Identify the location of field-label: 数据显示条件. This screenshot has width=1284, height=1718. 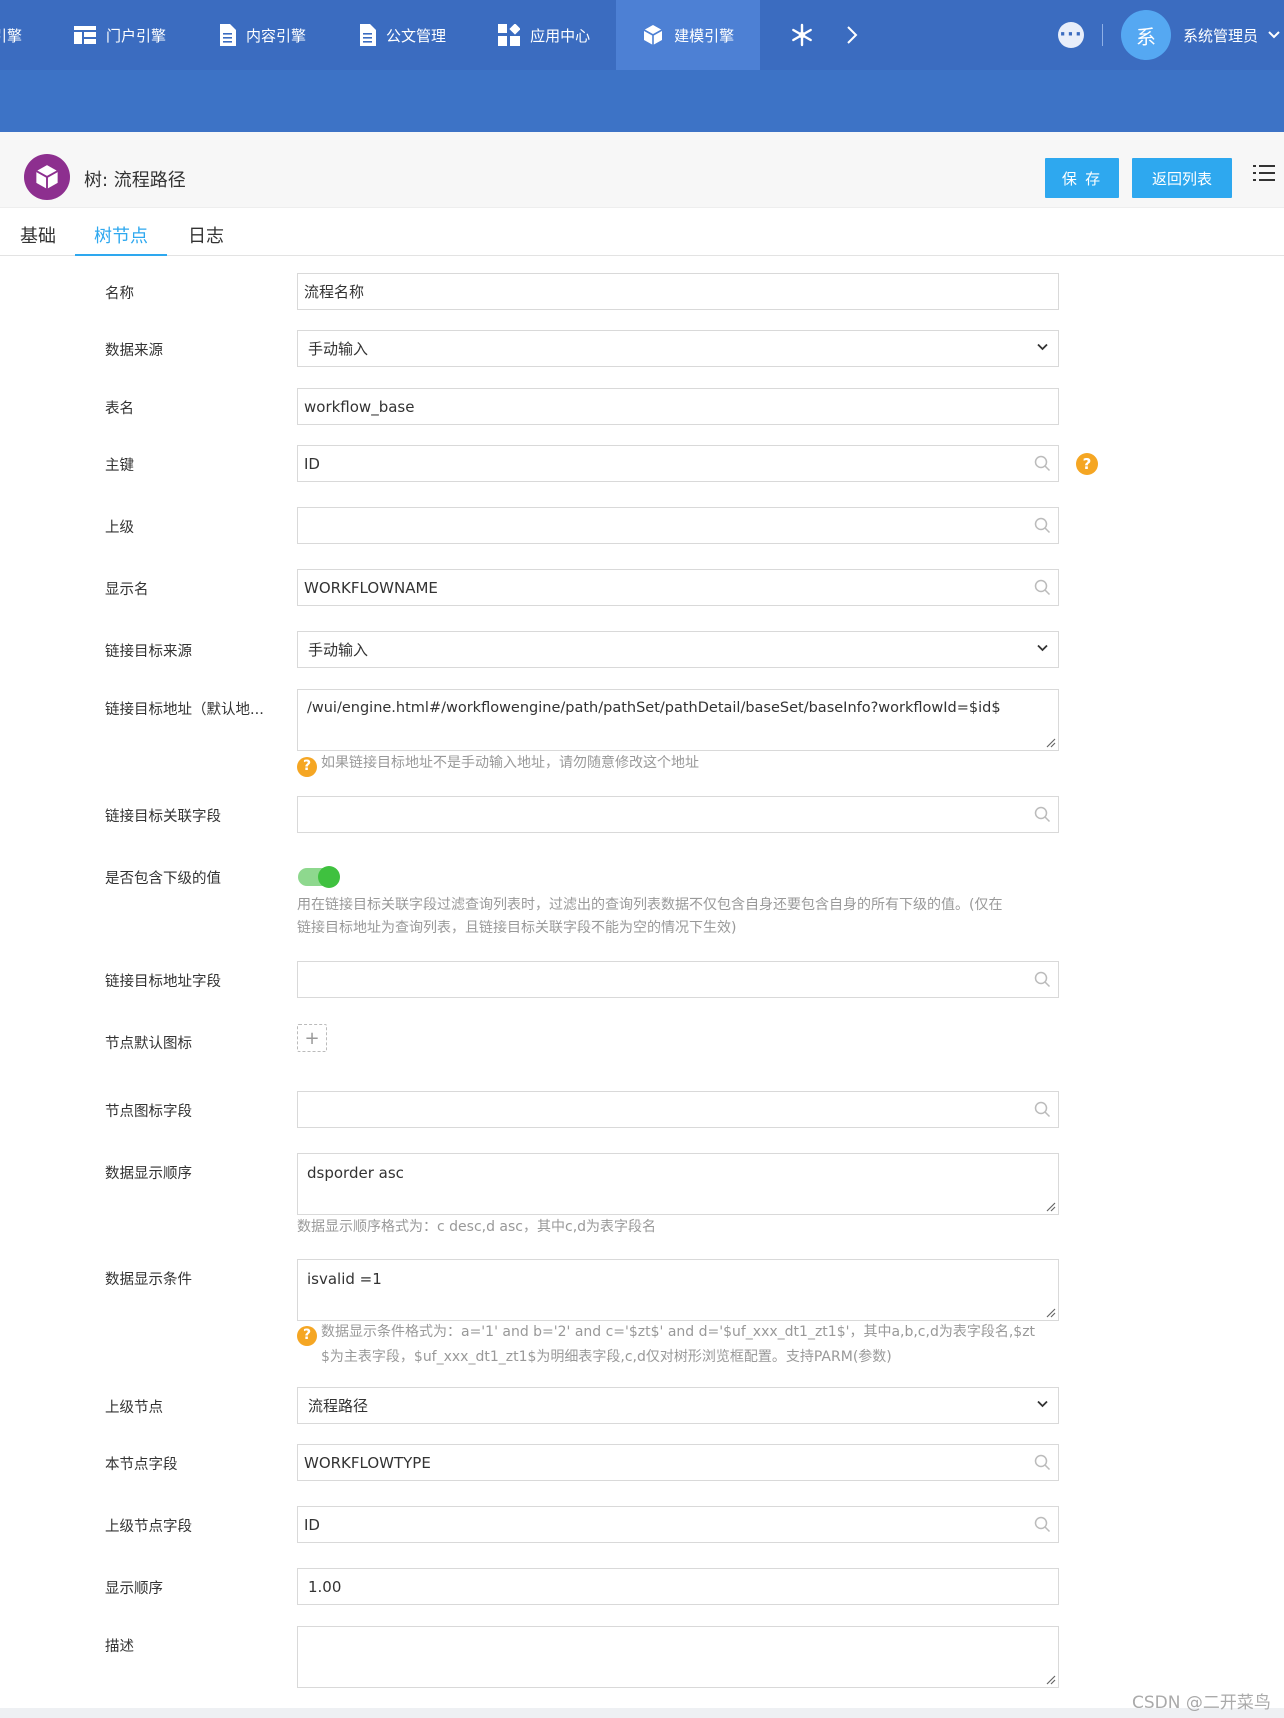
(148, 1280).